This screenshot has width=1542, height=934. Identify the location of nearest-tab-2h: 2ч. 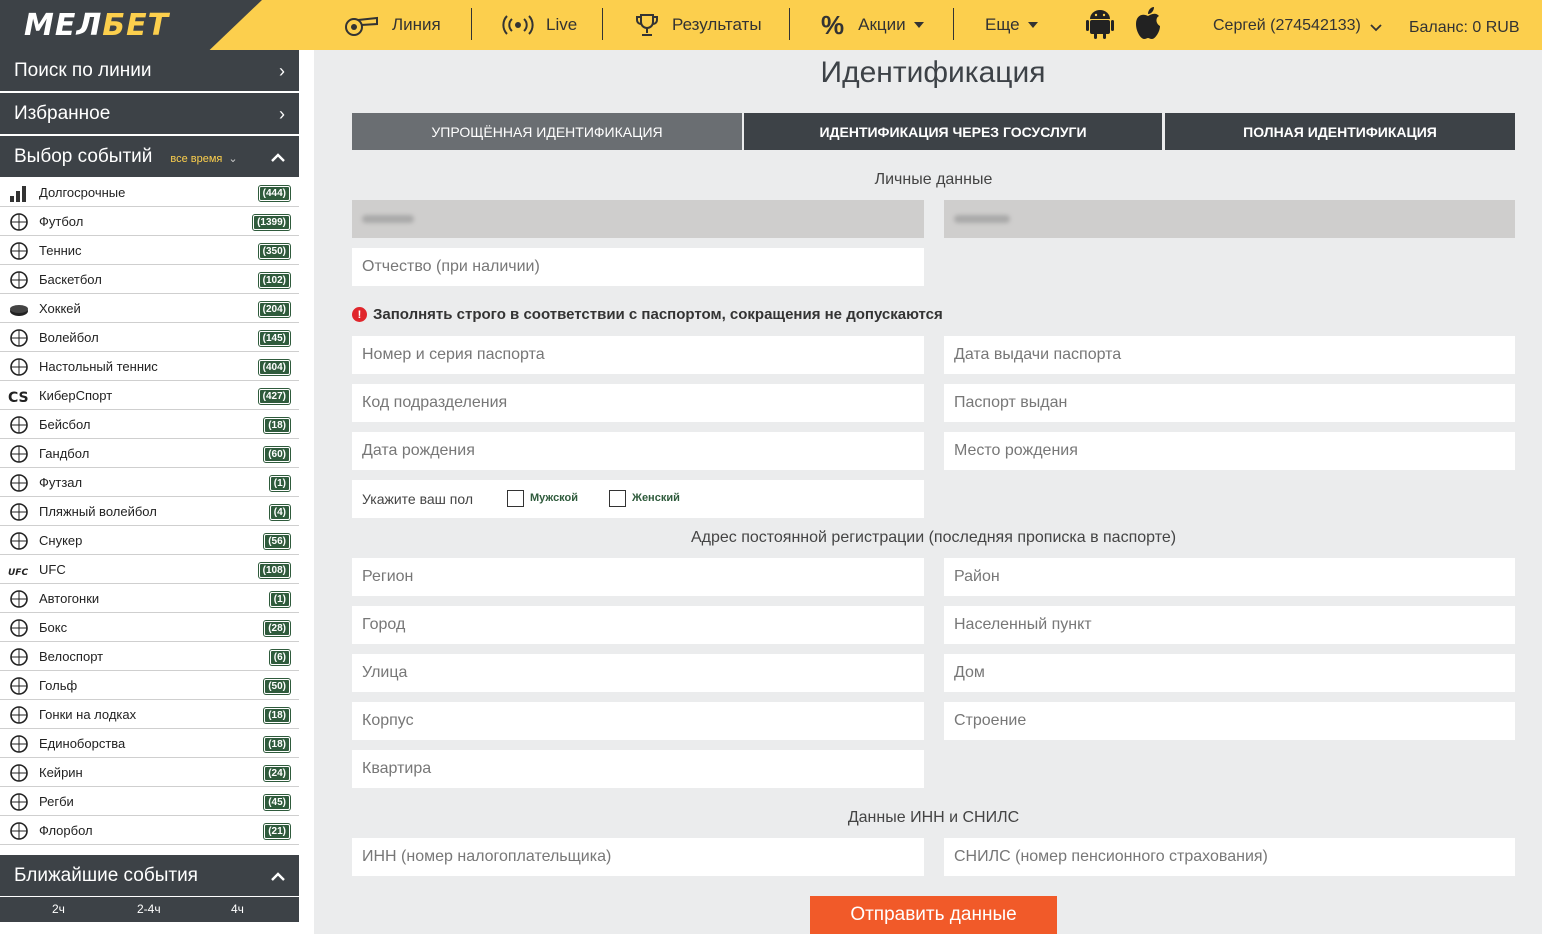
(58, 909).